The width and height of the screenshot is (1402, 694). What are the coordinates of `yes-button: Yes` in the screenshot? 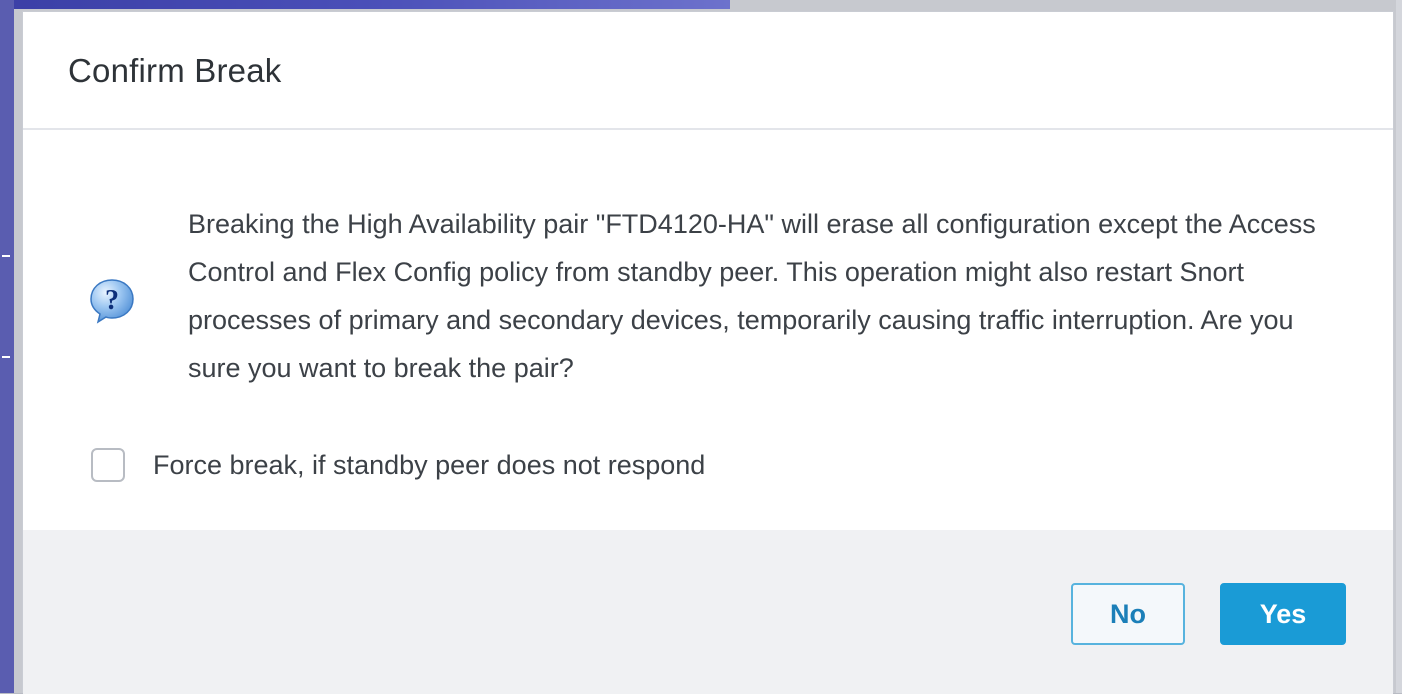 It's located at (1283, 614).